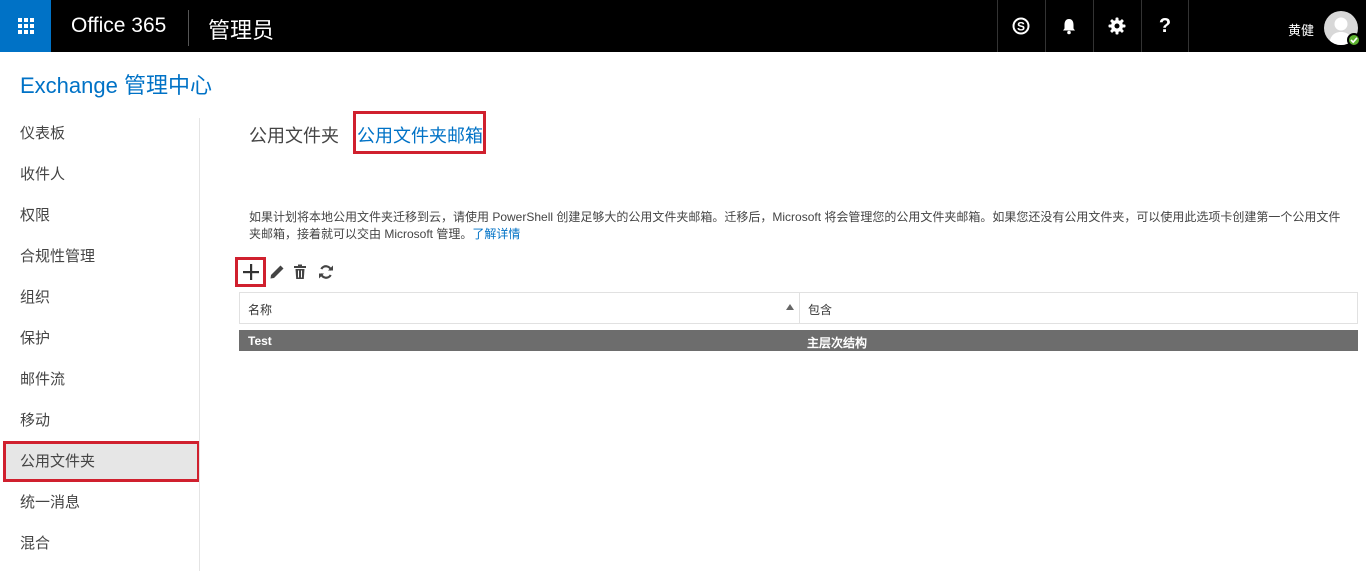  What do you see at coordinates (100, 215) in the screenshot?
I see `sidebar-item-permissions: 权限` at bounding box center [100, 215].